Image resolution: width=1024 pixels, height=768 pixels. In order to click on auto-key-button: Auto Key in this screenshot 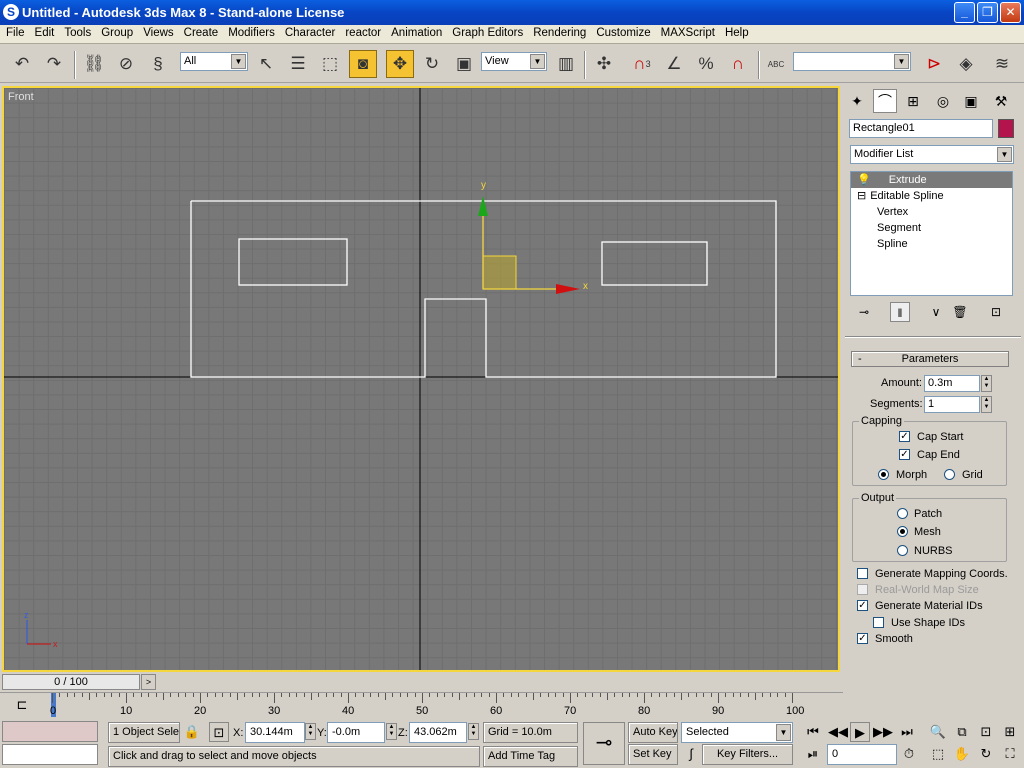, I will do `click(653, 732)`.